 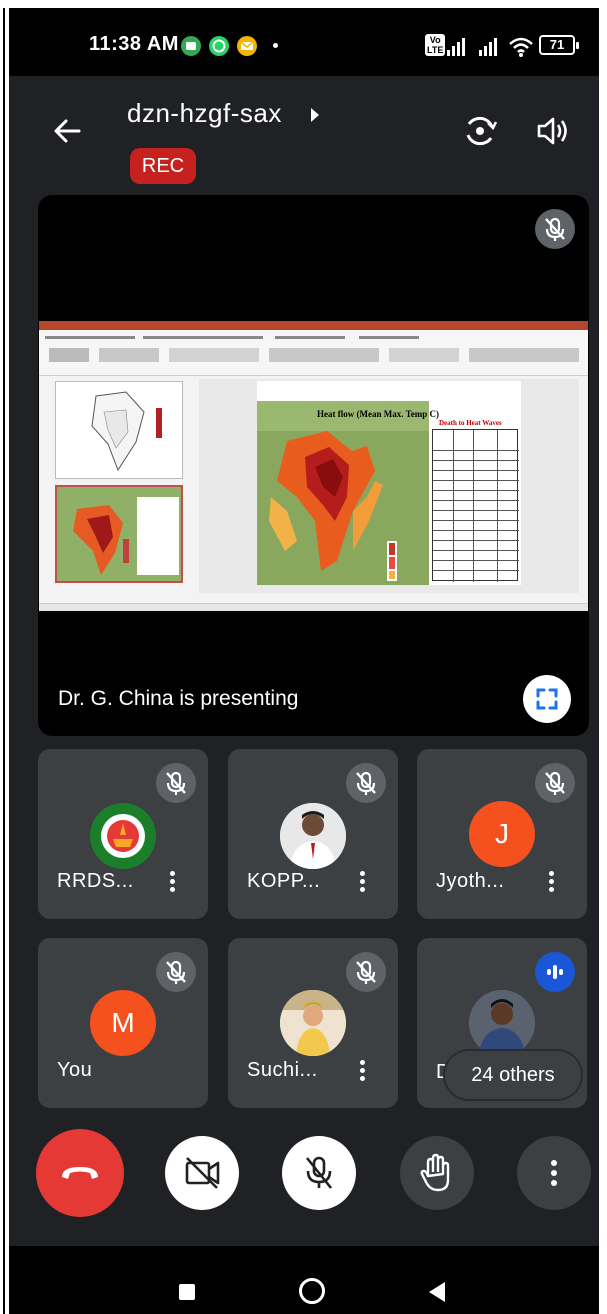 What do you see at coordinates (559, 45) in the screenshot?
I see `battery-icon: 71` at bounding box center [559, 45].